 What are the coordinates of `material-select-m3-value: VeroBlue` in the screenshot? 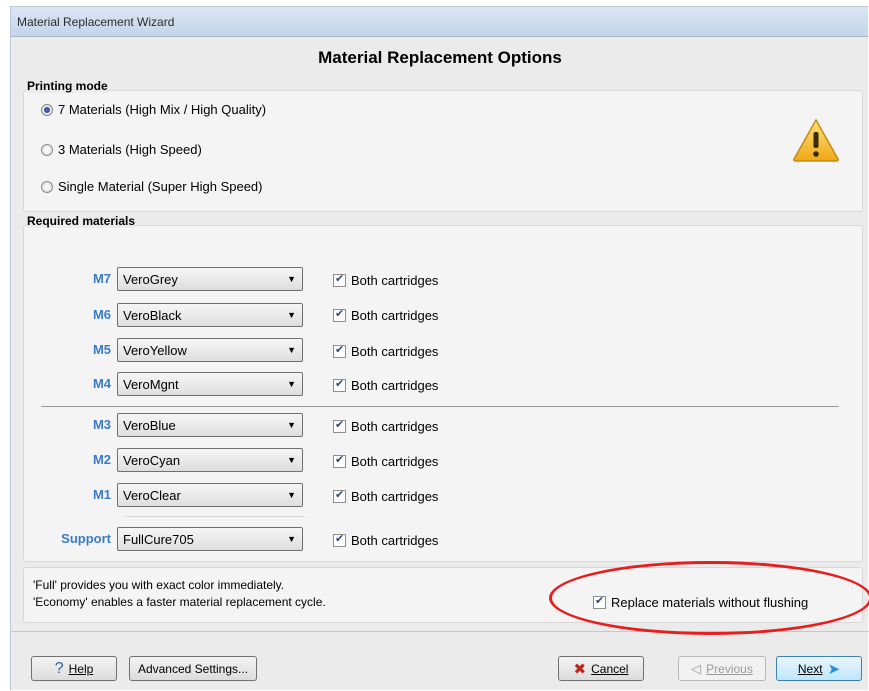 It's located at (149, 425).